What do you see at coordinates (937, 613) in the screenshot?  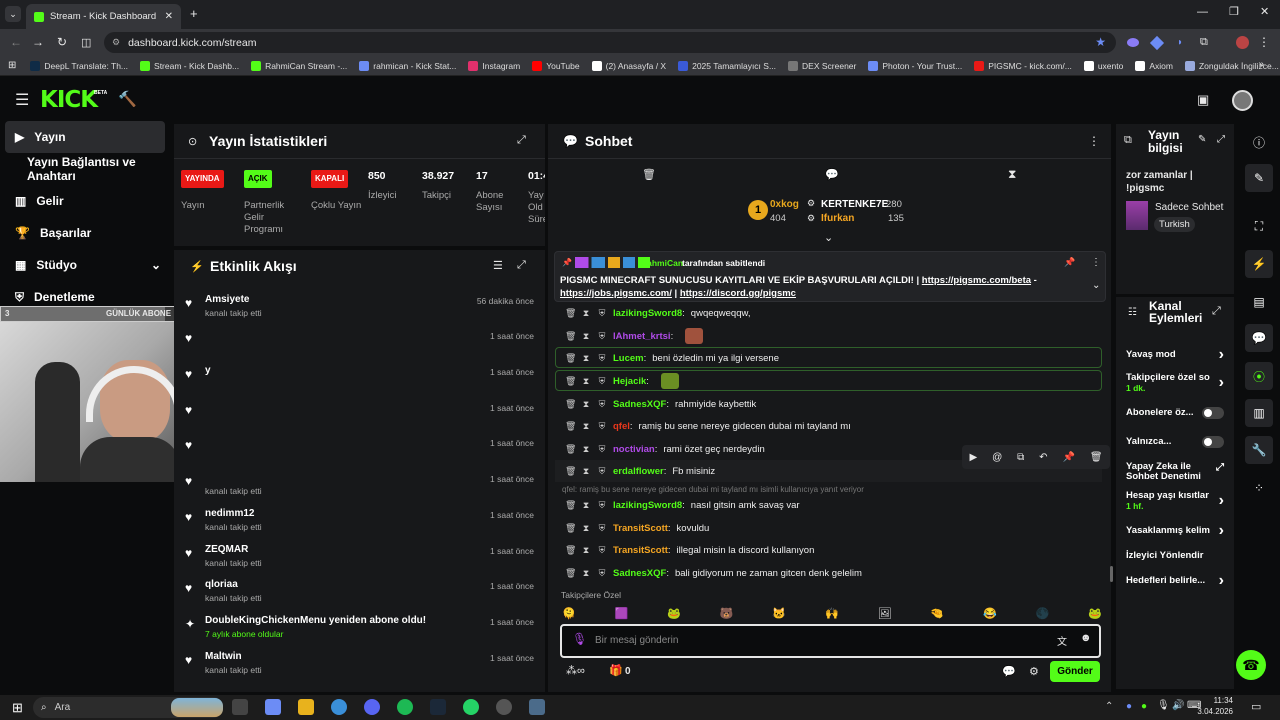 I see `emote: 🤏` at bounding box center [937, 613].